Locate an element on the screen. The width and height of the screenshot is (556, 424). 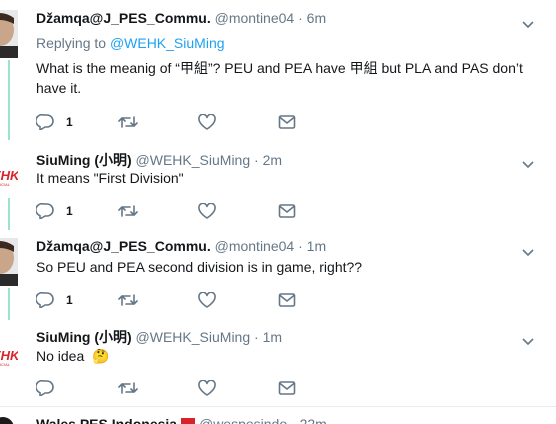
tweet-header: Wales PES Indonesia @wespesindo · 22m is located at coordinates (181, 420).